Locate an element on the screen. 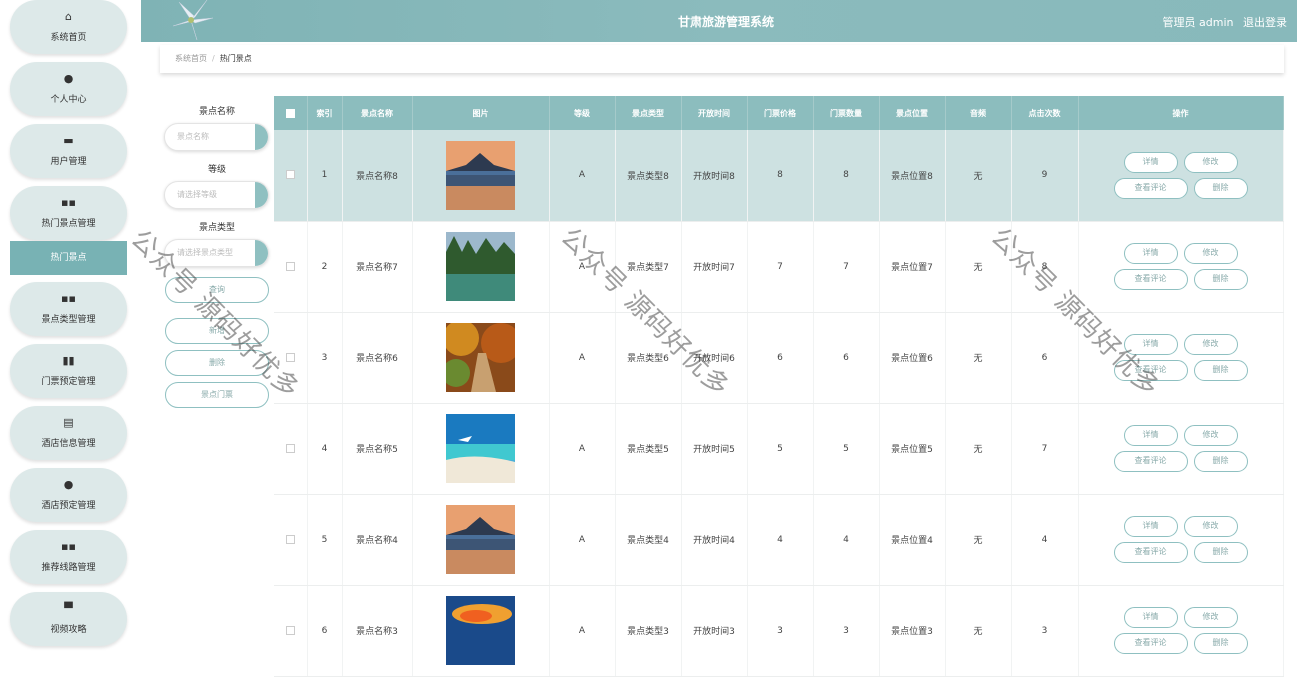 The height and width of the screenshot is (677, 1297). cell-count: 5 is located at coordinates (846, 449).